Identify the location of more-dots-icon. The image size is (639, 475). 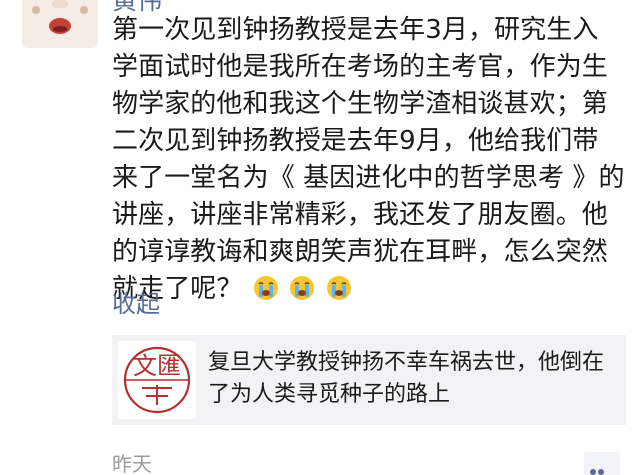
(598, 467).